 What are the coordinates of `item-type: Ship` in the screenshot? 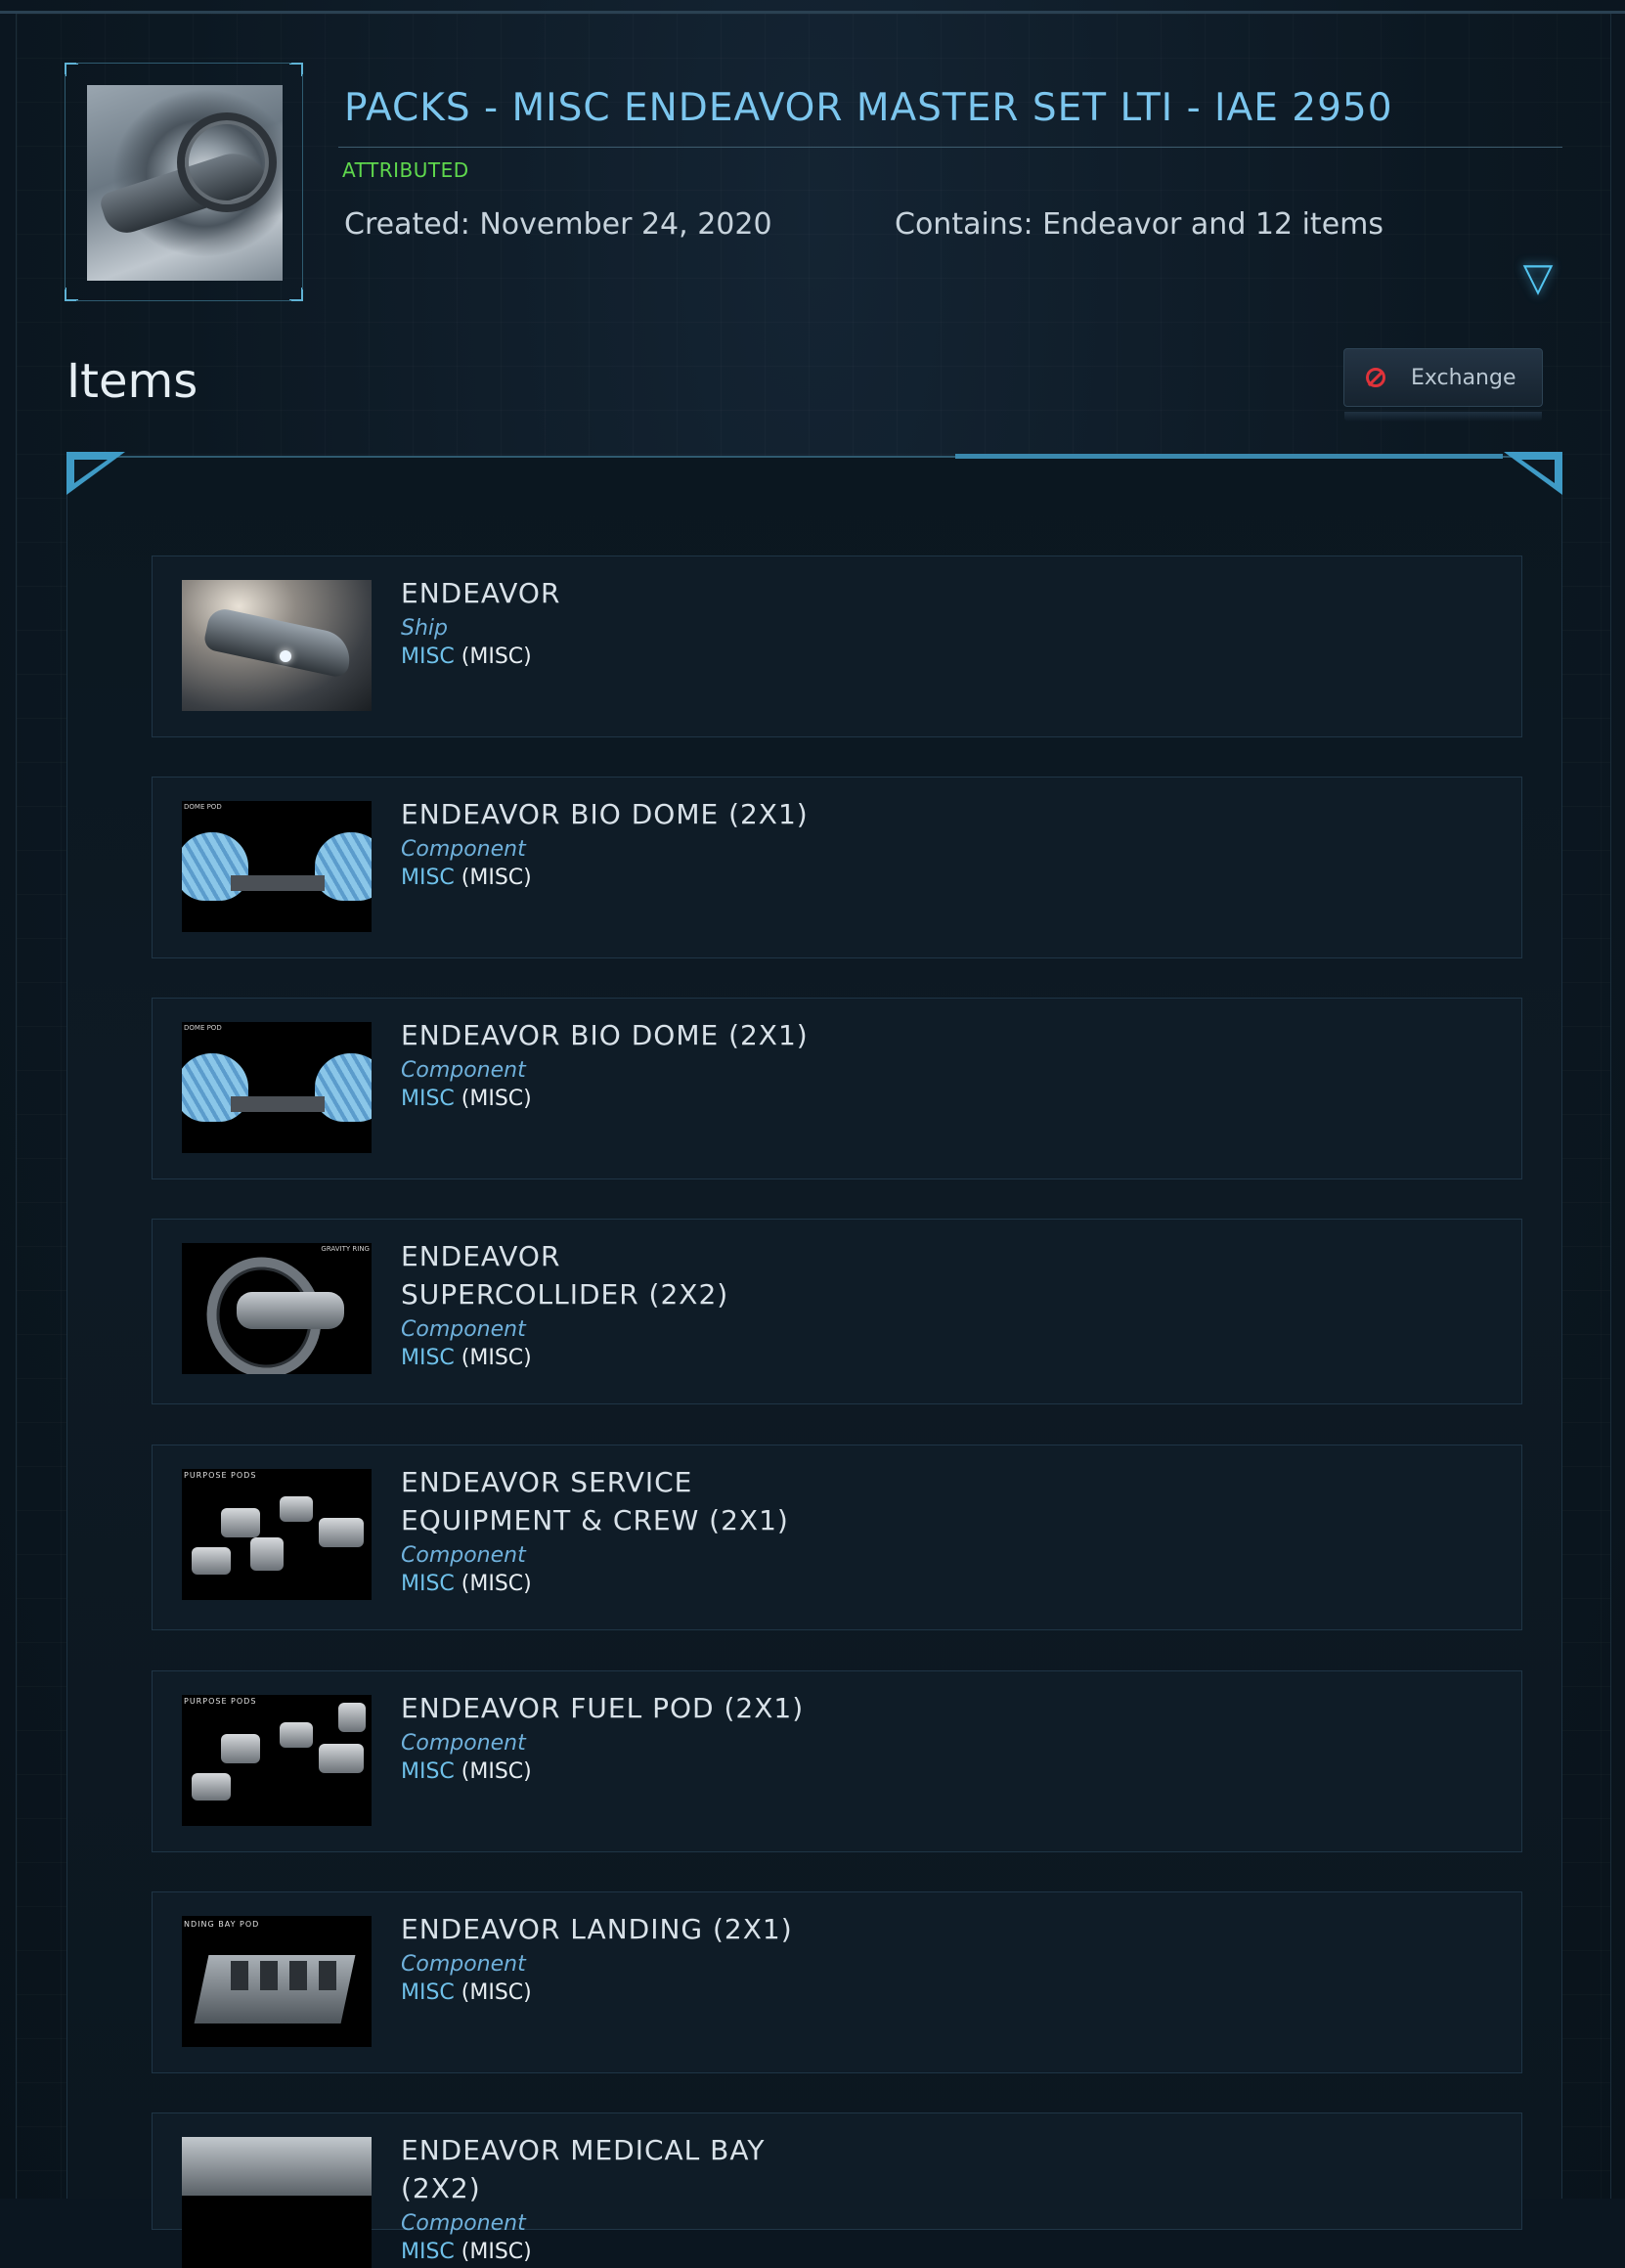 It's located at (425, 628).